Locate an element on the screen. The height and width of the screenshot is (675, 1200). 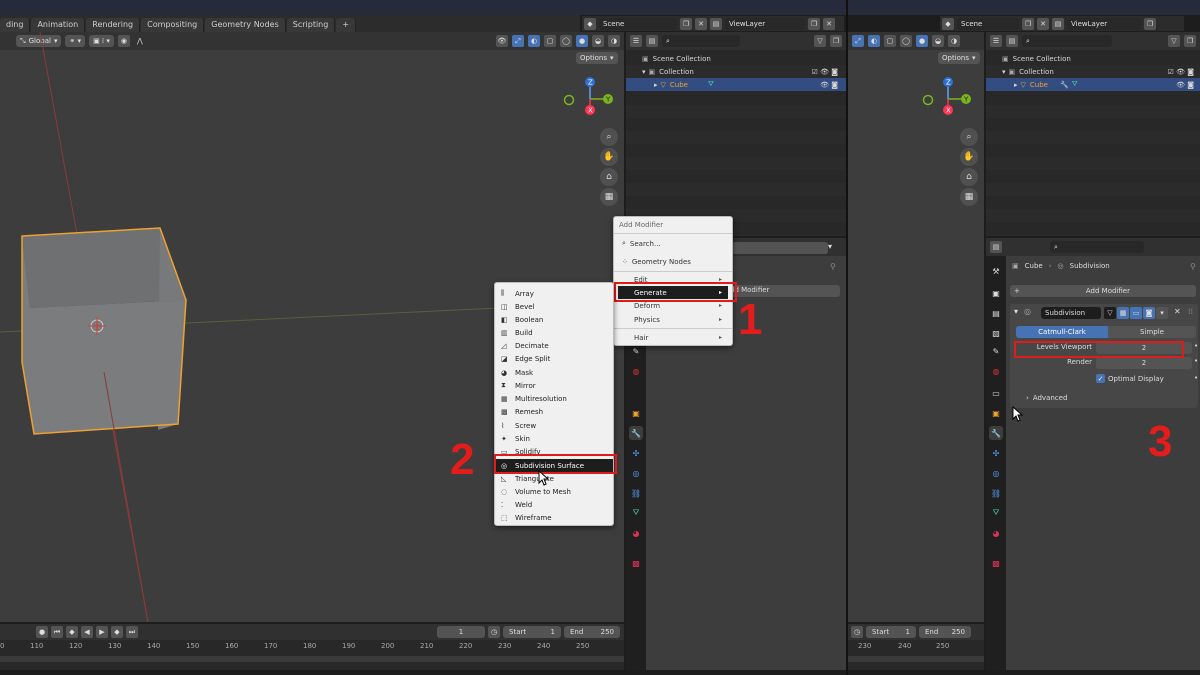
shading-material-icon: ◒ is located at coordinates (938, 41).